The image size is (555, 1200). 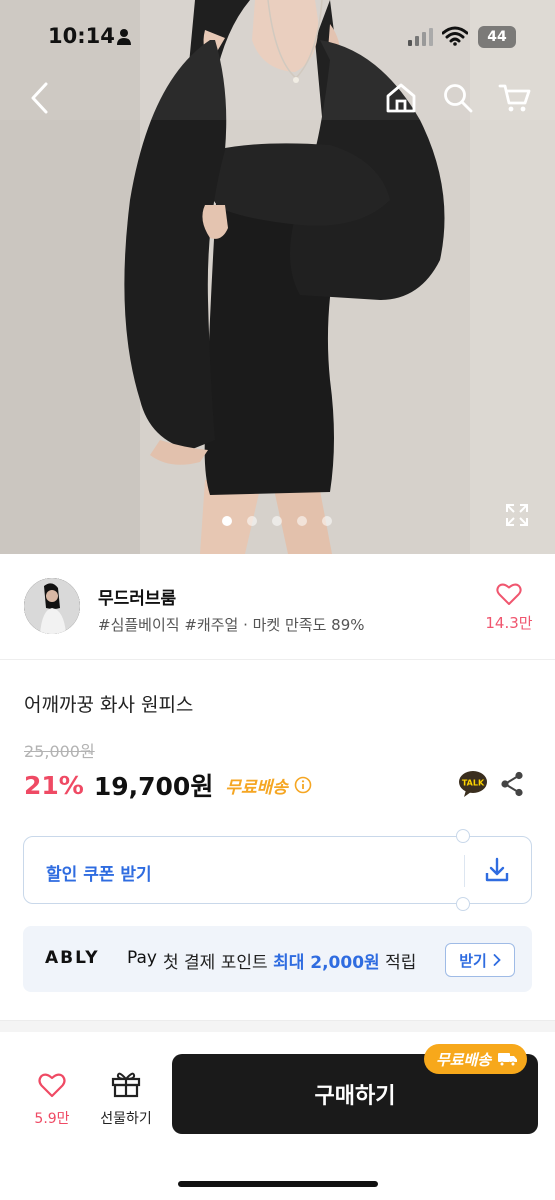 I want to click on ably-pay-receive-button: 받기, so click(x=480, y=960).